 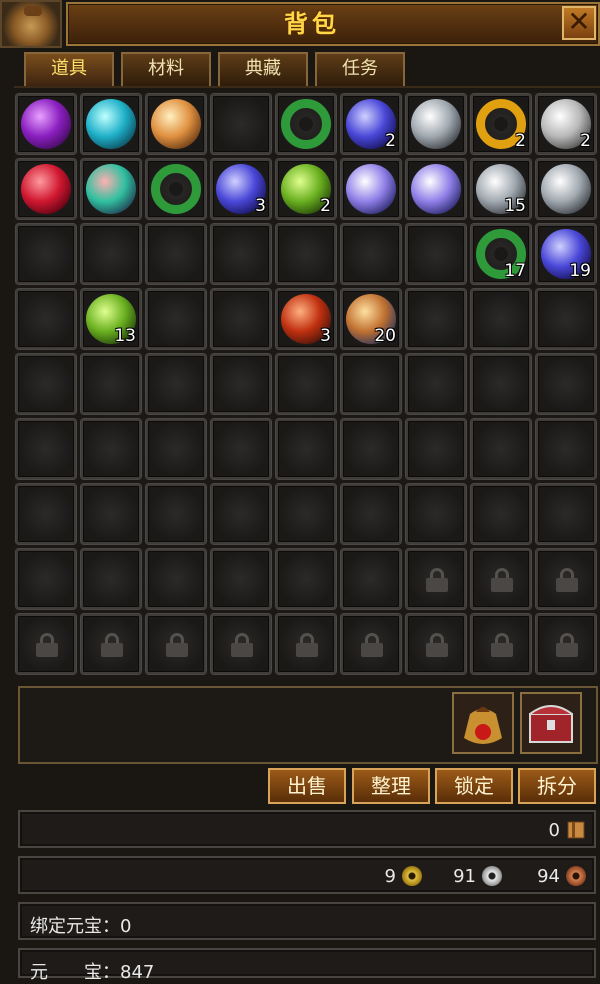 I want to click on inventory-slot: 13, so click(x=111, y=319).